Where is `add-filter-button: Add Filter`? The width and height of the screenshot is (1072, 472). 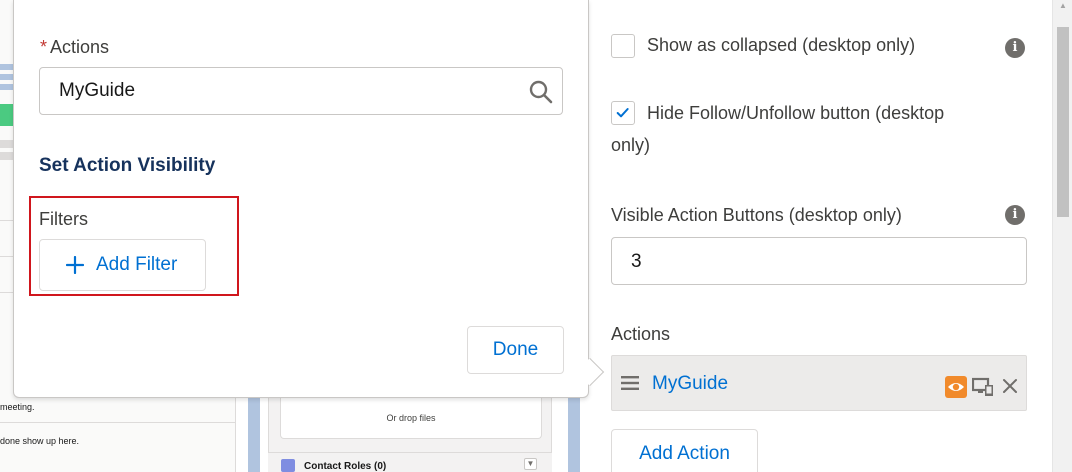 add-filter-button: Add Filter is located at coordinates (122, 265).